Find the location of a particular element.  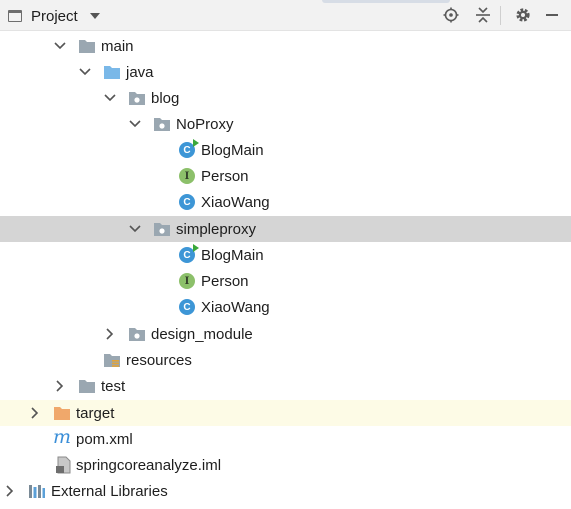

tree-label-target: target is located at coordinates (95, 413).